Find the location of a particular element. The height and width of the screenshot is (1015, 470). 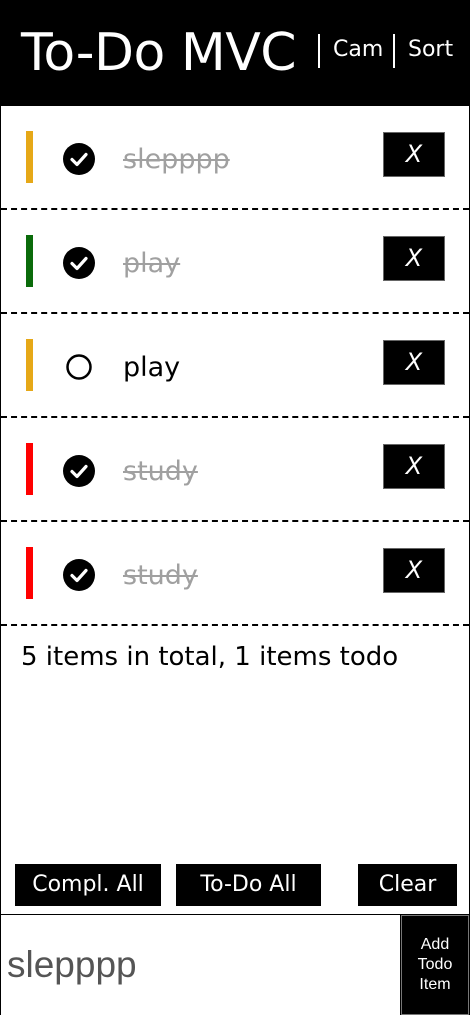

sort-button: Sort is located at coordinates (430, 50).